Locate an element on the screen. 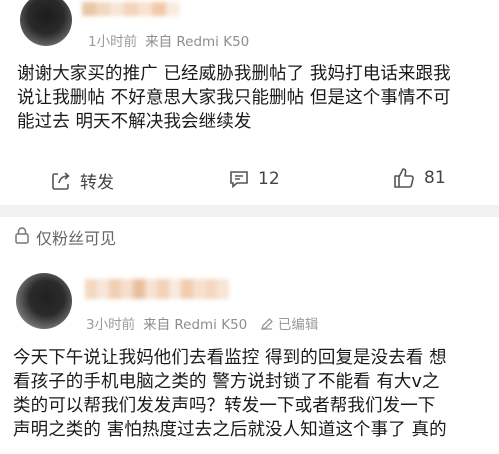 This screenshot has height=454, width=499. visibility-label: 仅粉丝可见 is located at coordinates (76, 238).